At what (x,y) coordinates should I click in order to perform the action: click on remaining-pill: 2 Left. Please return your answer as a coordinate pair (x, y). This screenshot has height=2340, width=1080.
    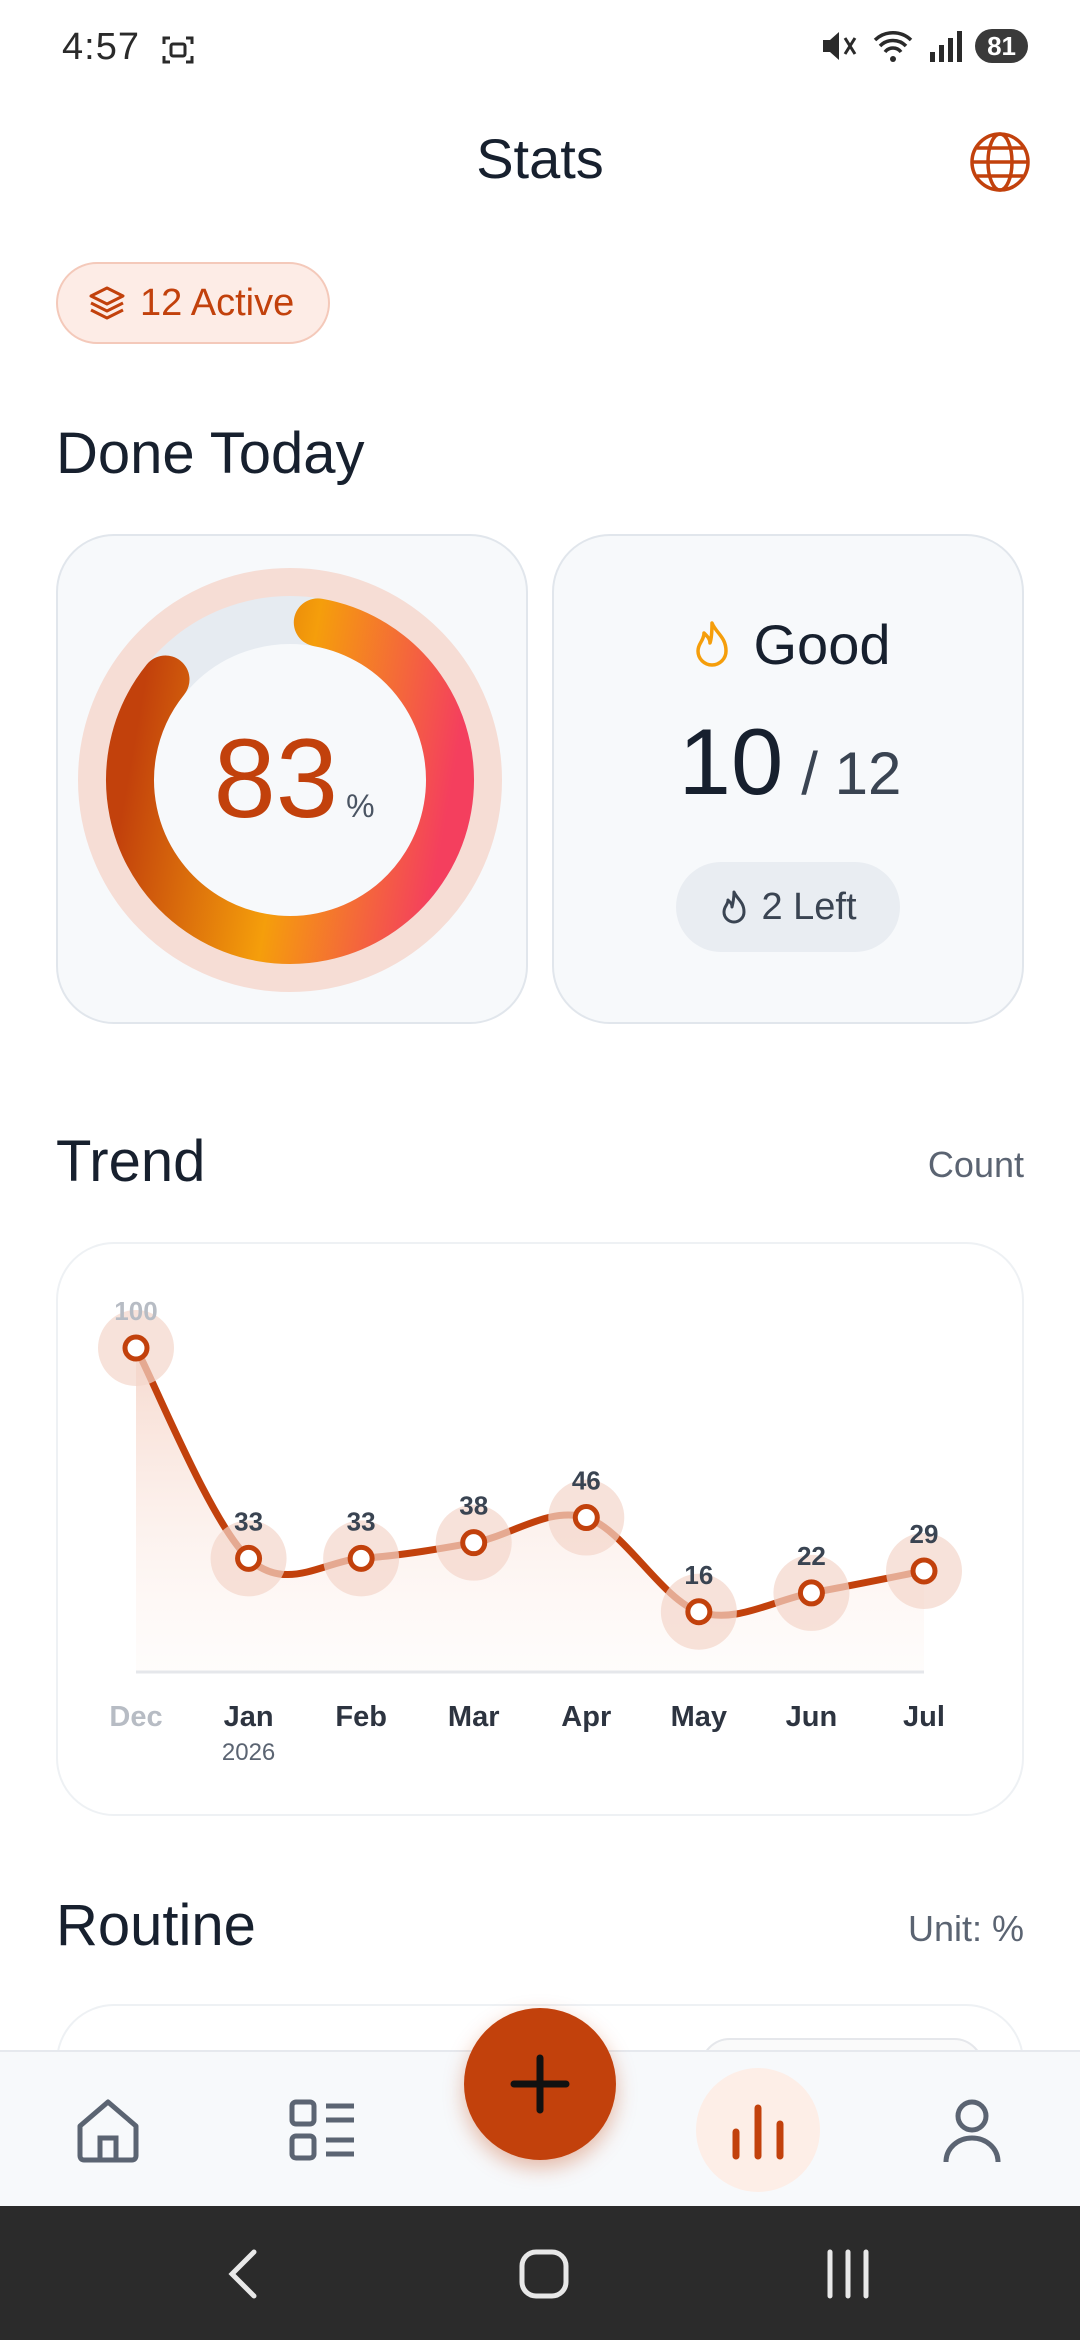
    Looking at the image, I should click on (788, 907).